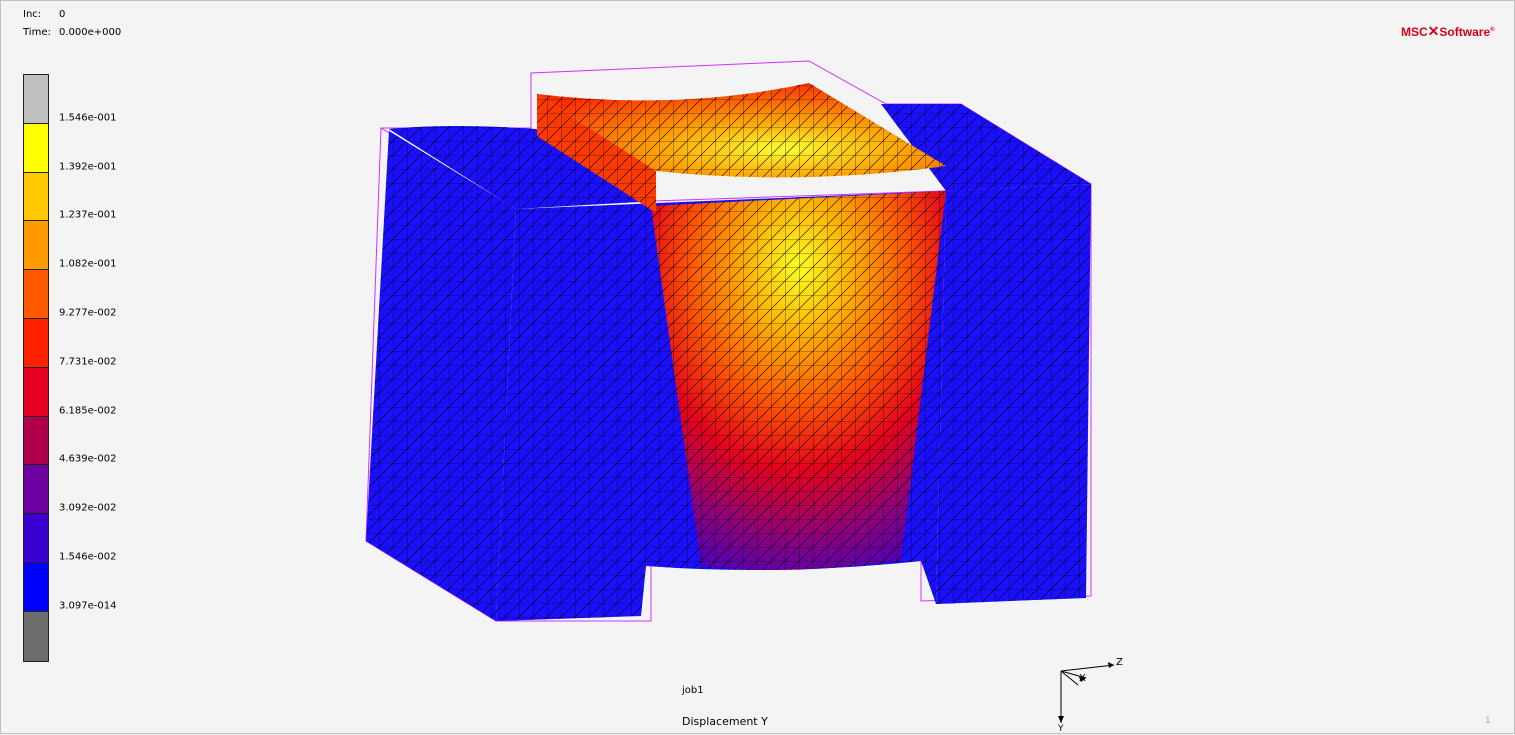 This screenshot has height=735, width=1515. I want to click on viewport-index-label: 1, so click(1488, 721).